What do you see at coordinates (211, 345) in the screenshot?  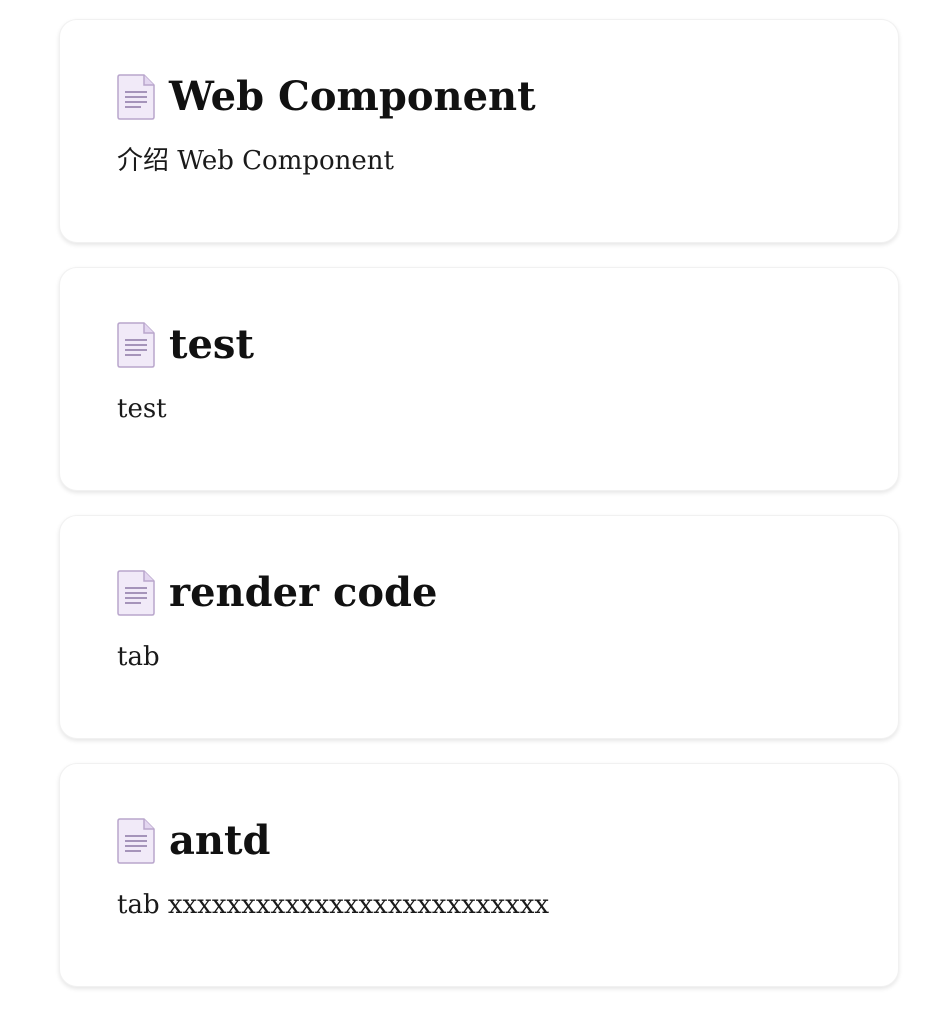 I see `card-title: test` at bounding box center [211, 345].